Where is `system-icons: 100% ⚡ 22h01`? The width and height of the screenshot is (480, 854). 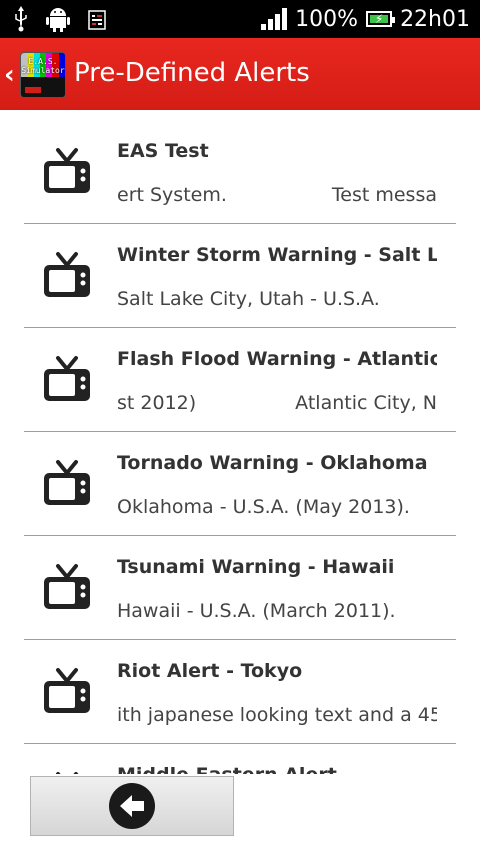
system-icons: 100% ⚡ 22h01 is located at coordinates (365, 19).